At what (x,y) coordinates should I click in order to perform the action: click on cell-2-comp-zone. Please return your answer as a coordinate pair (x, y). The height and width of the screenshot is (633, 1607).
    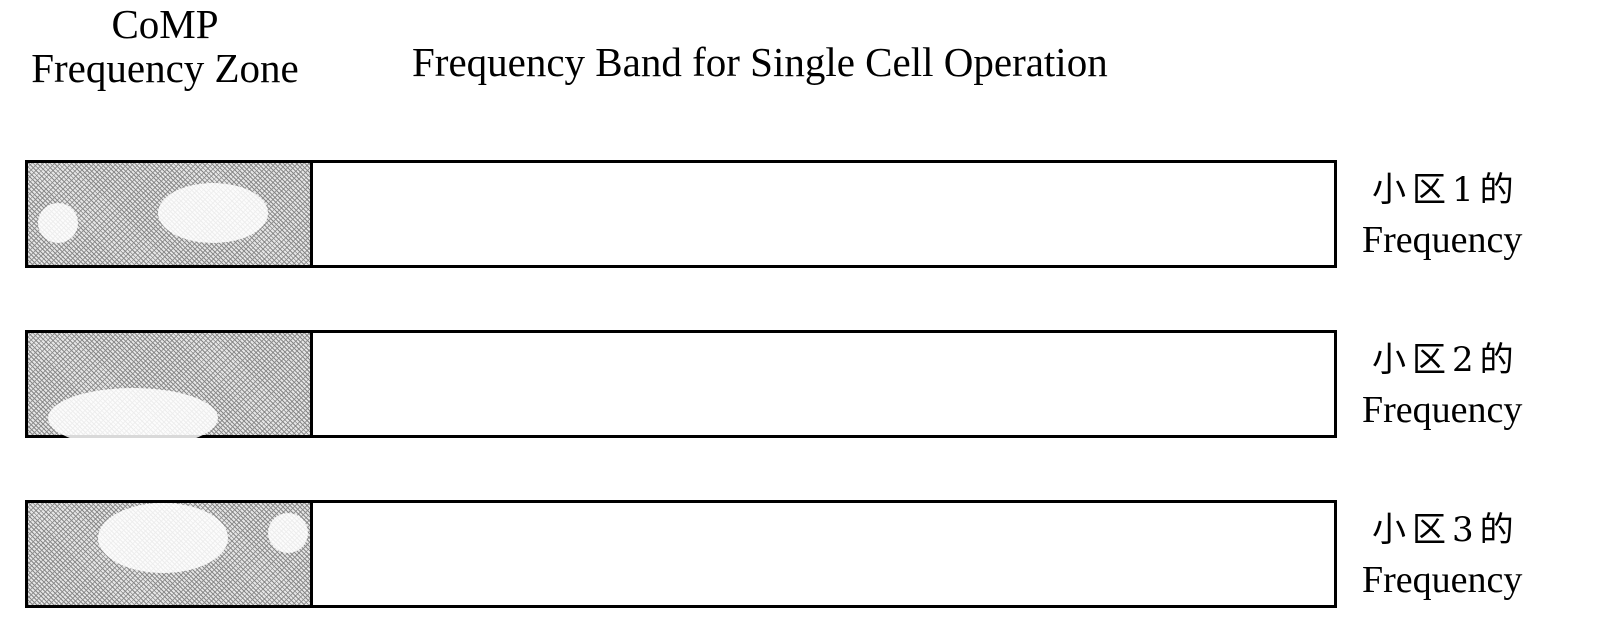
    Looking at the image, I should click on (170, 390).